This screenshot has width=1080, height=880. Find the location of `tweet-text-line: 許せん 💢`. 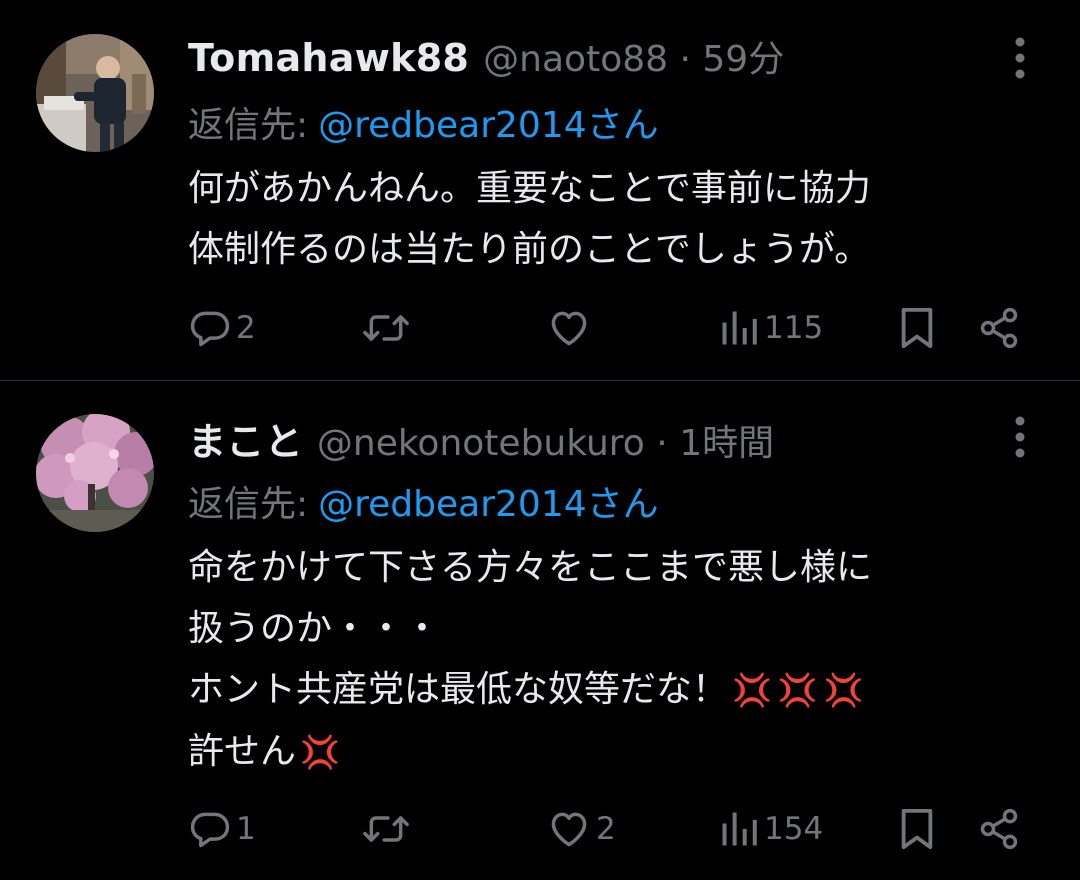

tweet-text-line: 許せん 💢 is located at coordinates (618, 752).